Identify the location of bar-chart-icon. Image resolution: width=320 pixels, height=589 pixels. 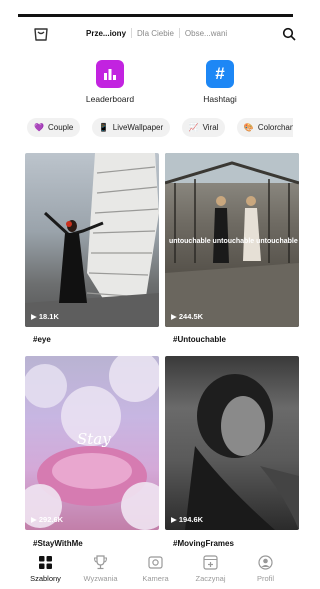
(110, 74).